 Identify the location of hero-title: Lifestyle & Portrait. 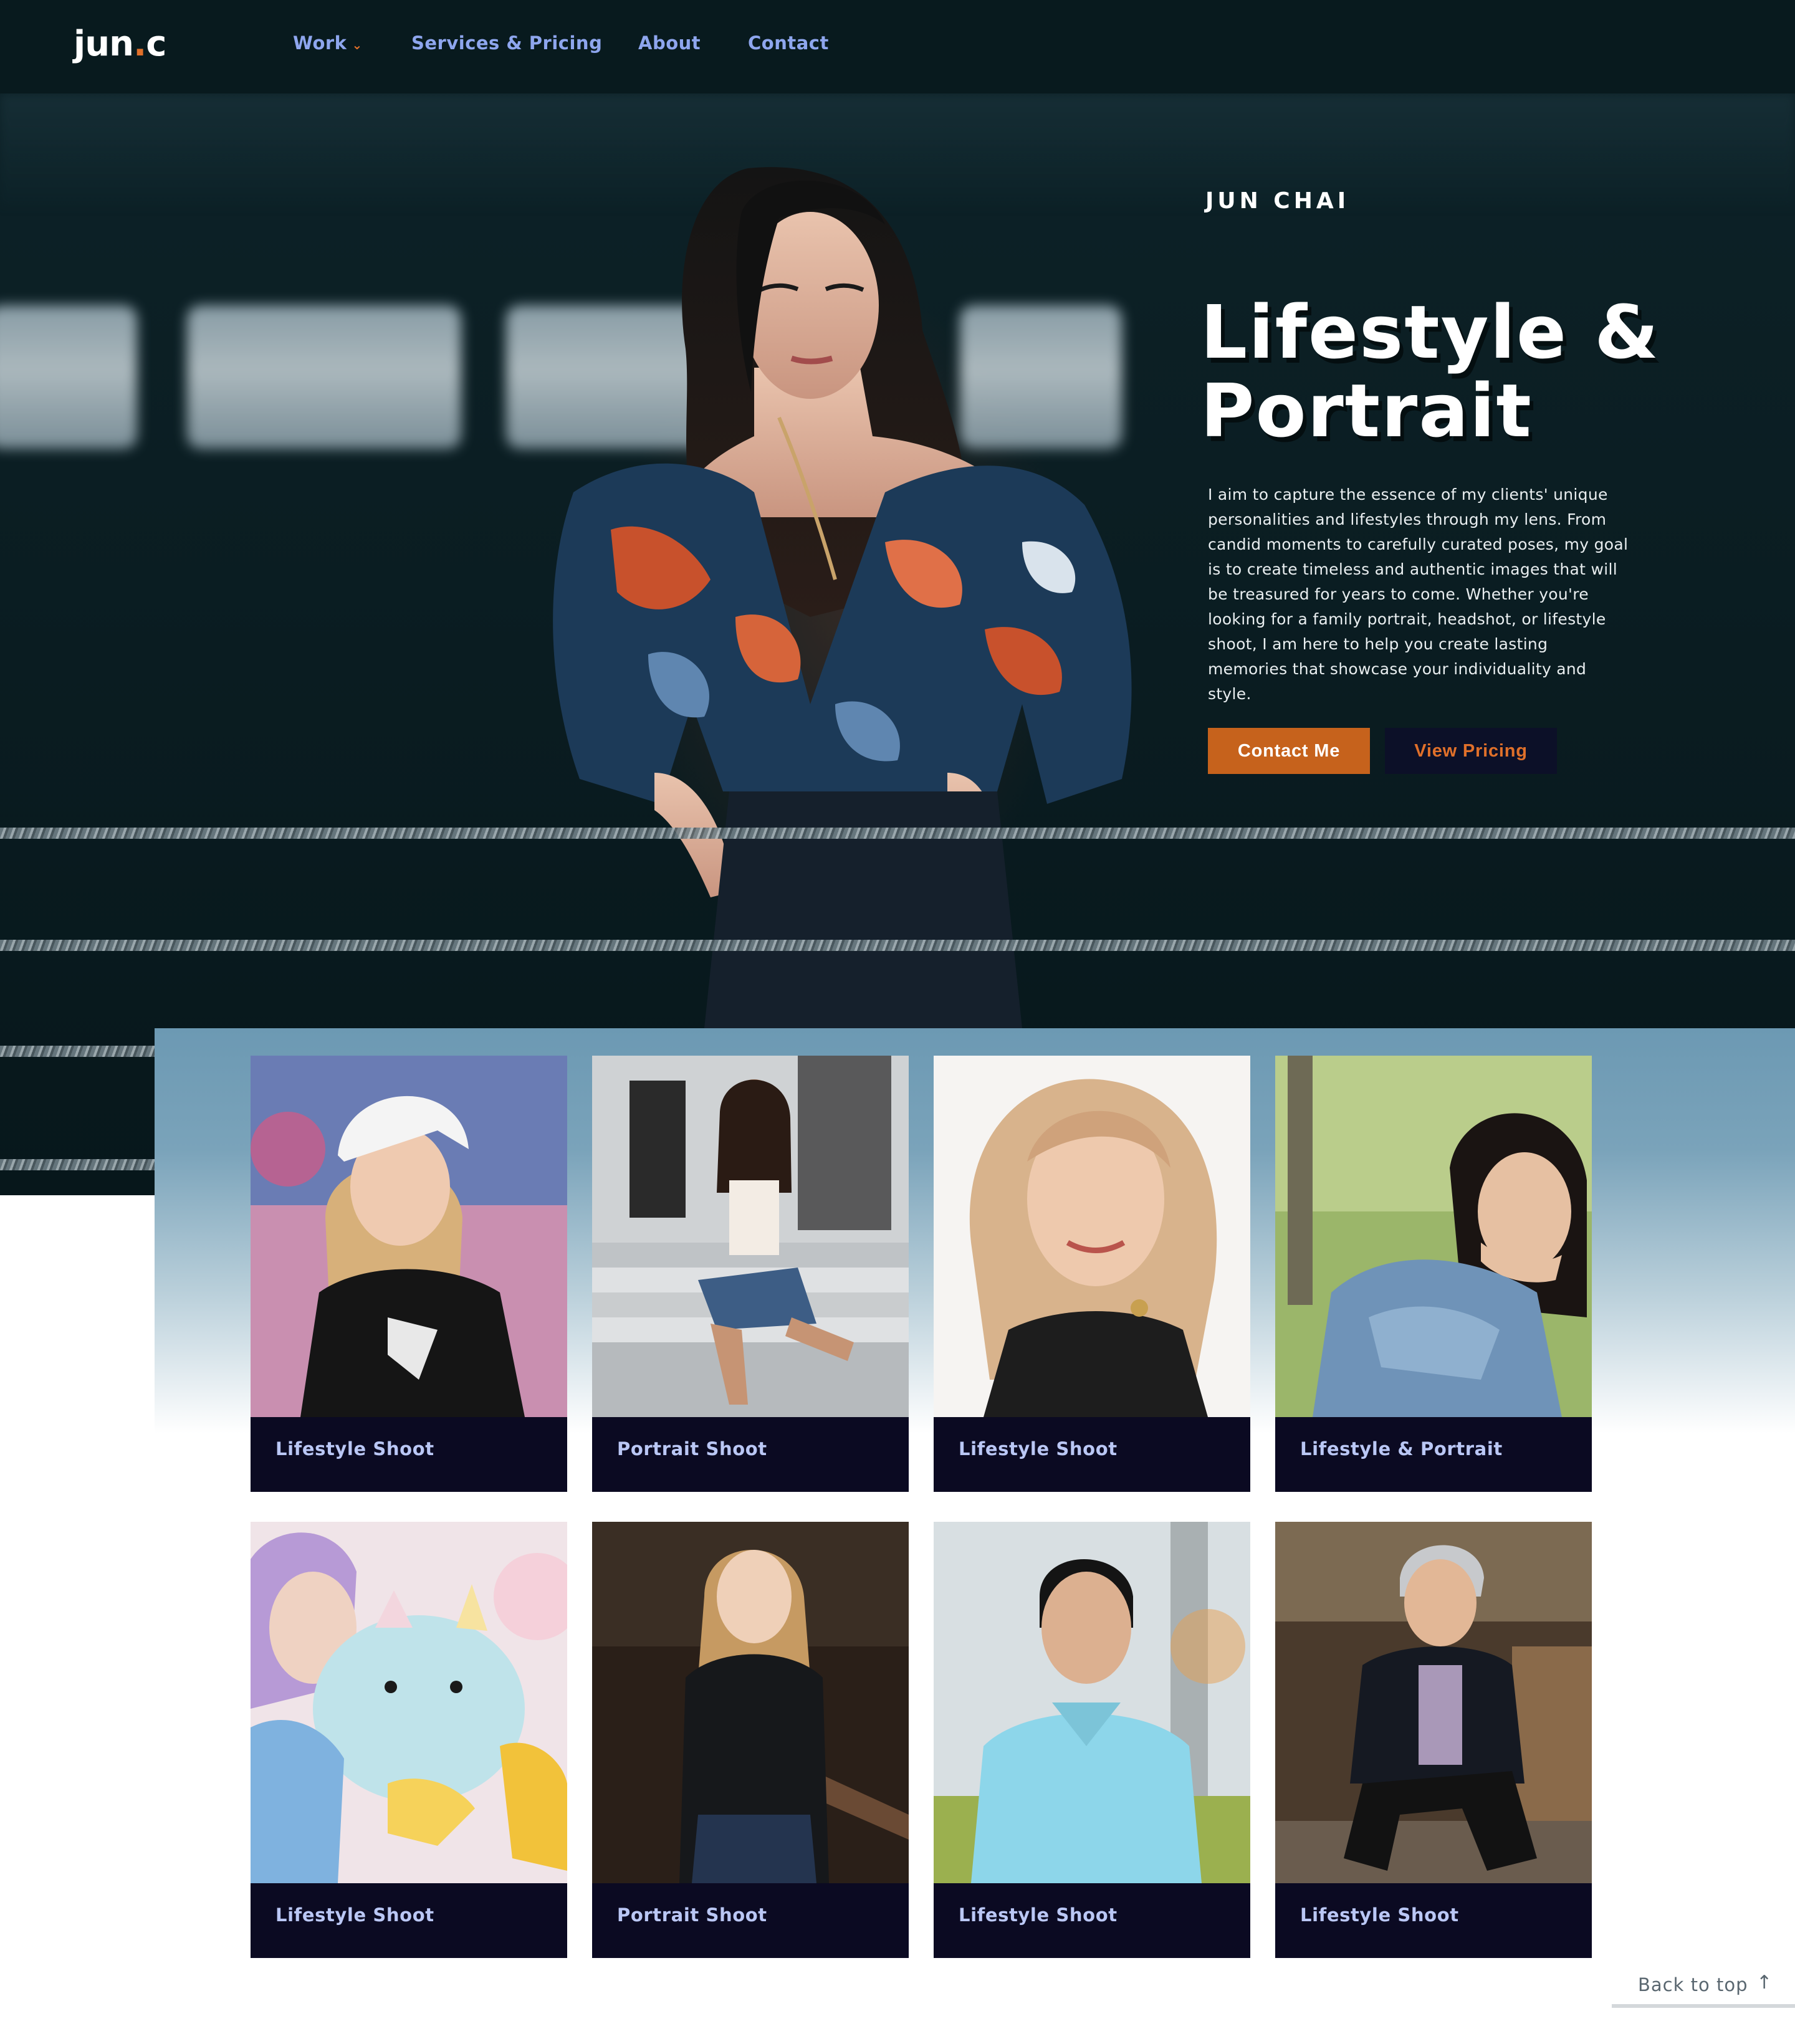
(1430, 371).